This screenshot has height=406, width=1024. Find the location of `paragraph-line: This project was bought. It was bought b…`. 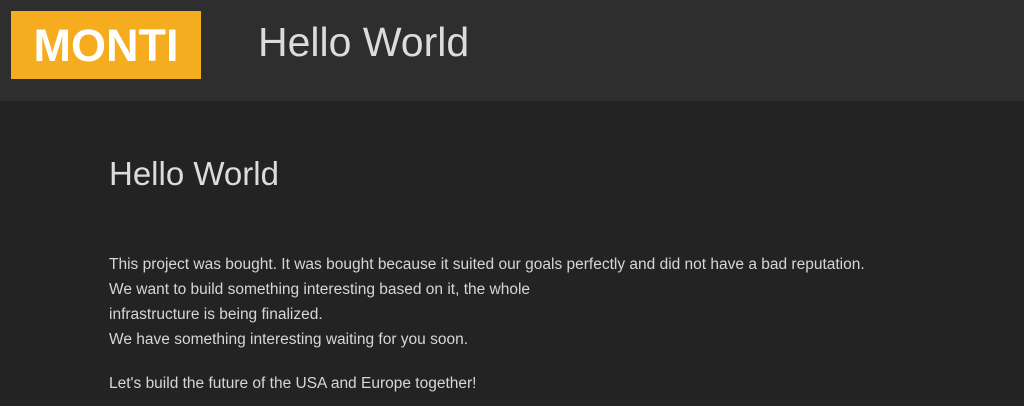

paragraph-line: This project was bought. It was bought b… is located at coordinates (487, 264).